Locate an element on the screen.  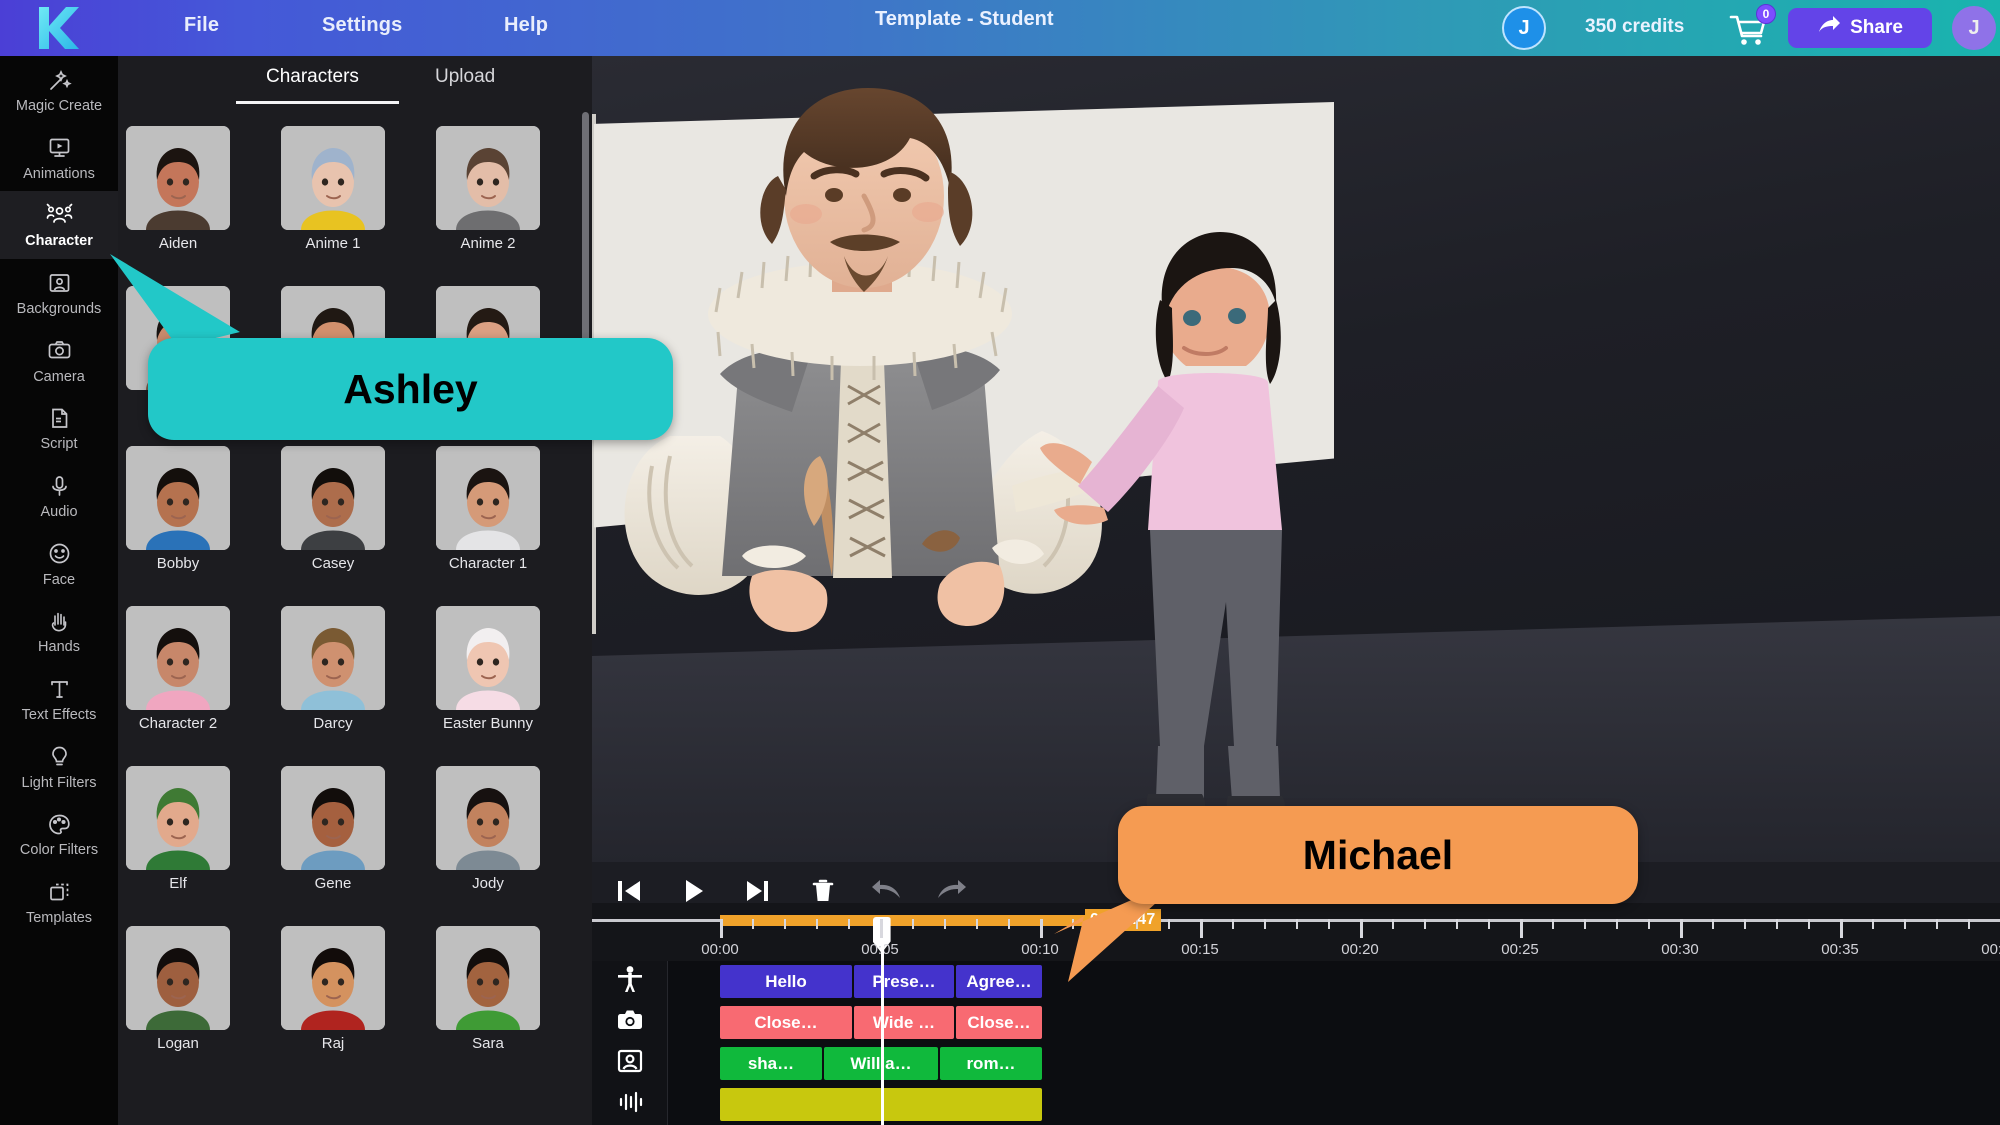
sidebar-label-magic-create: Magic Create is located at coordinates (59, 106).